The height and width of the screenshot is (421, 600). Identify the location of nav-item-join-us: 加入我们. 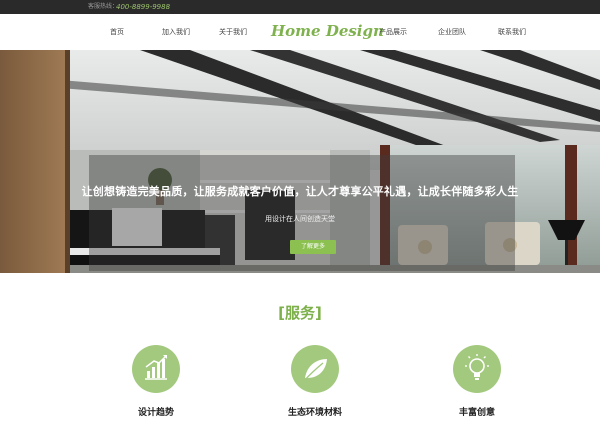
(176, 32).